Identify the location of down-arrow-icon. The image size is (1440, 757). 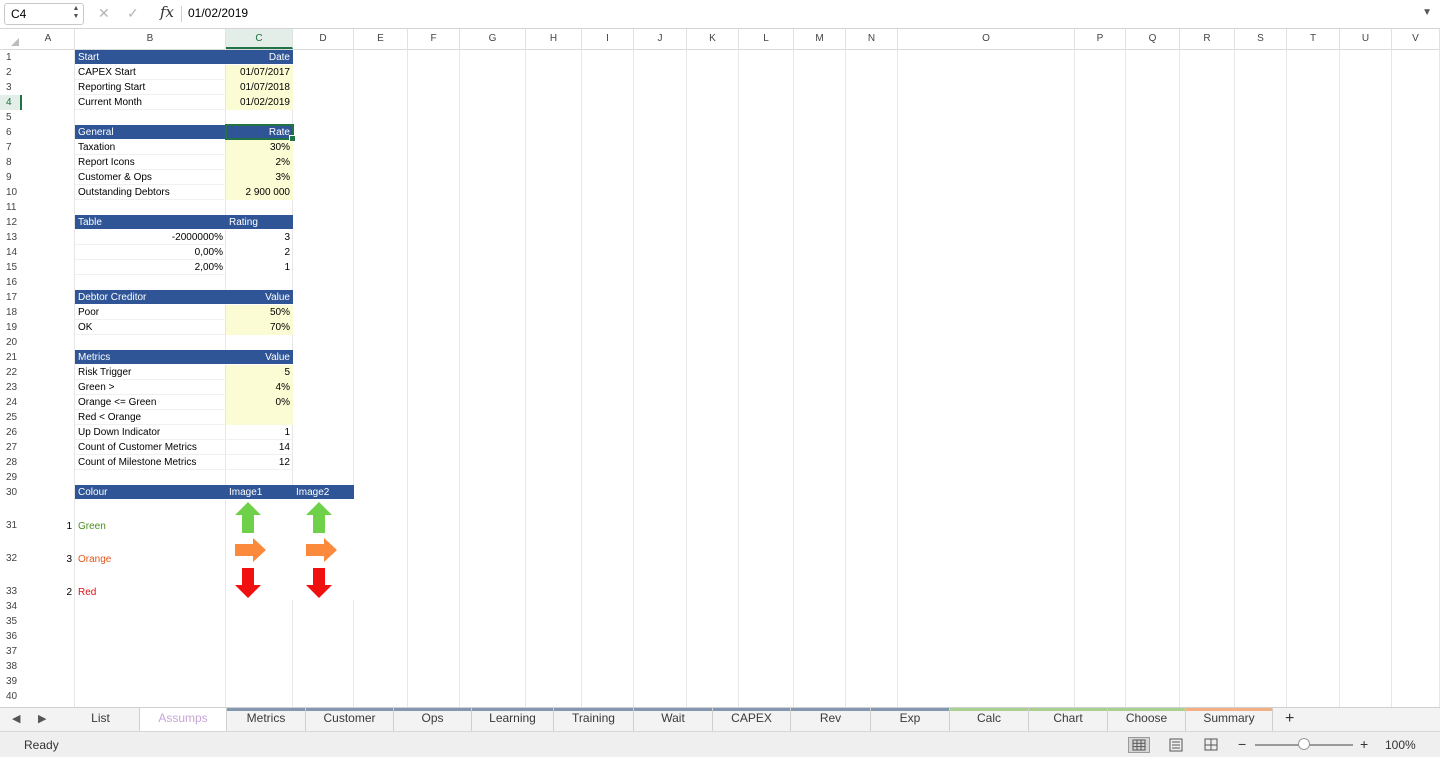
(319, 583).